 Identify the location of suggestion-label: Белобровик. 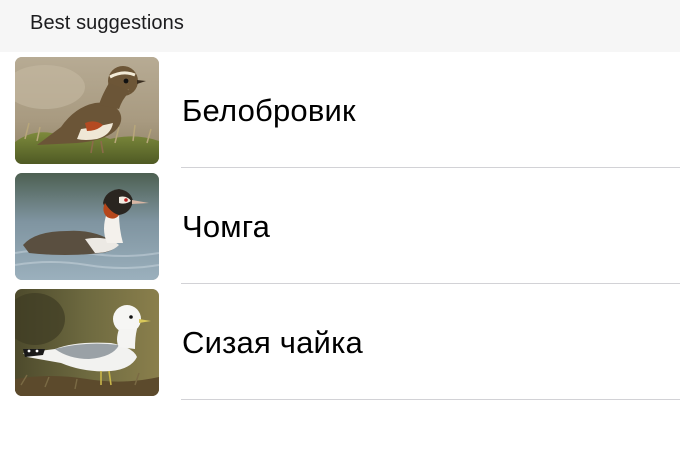
(269, 110).